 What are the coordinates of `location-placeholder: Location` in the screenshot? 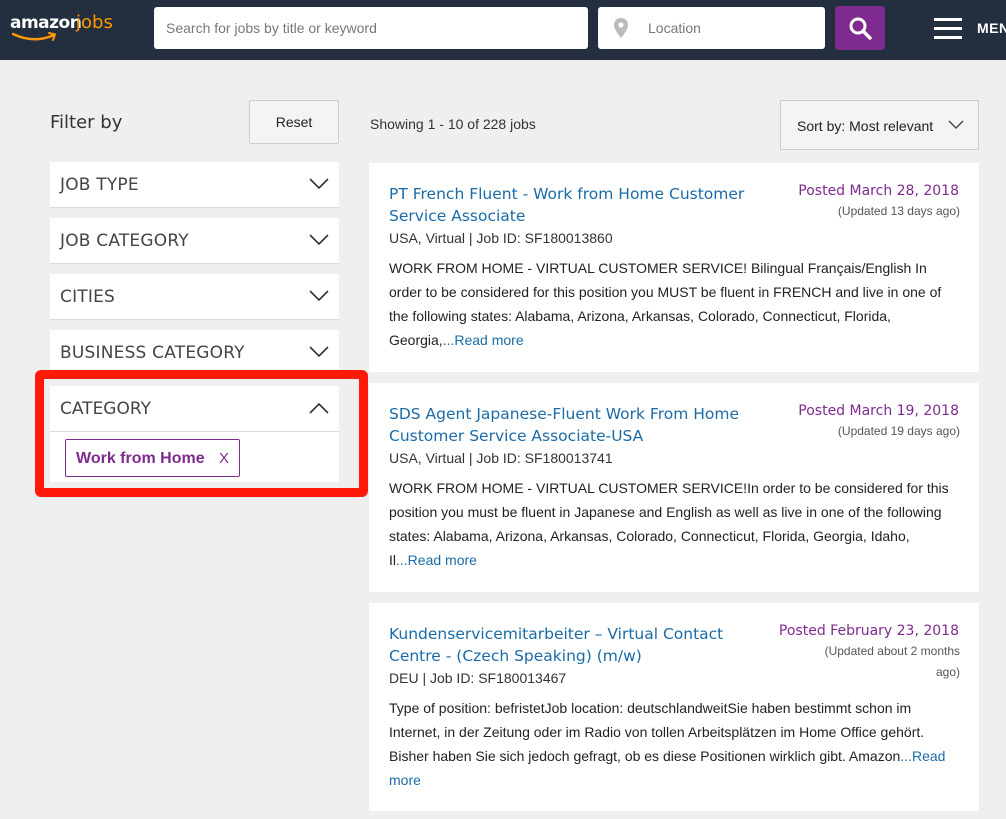 It's located at (674, 28).